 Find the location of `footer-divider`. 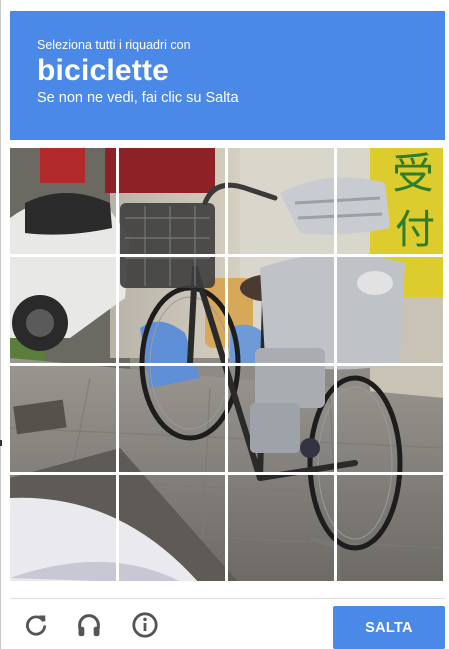

footer-divider is located at coordinates (227, 598).